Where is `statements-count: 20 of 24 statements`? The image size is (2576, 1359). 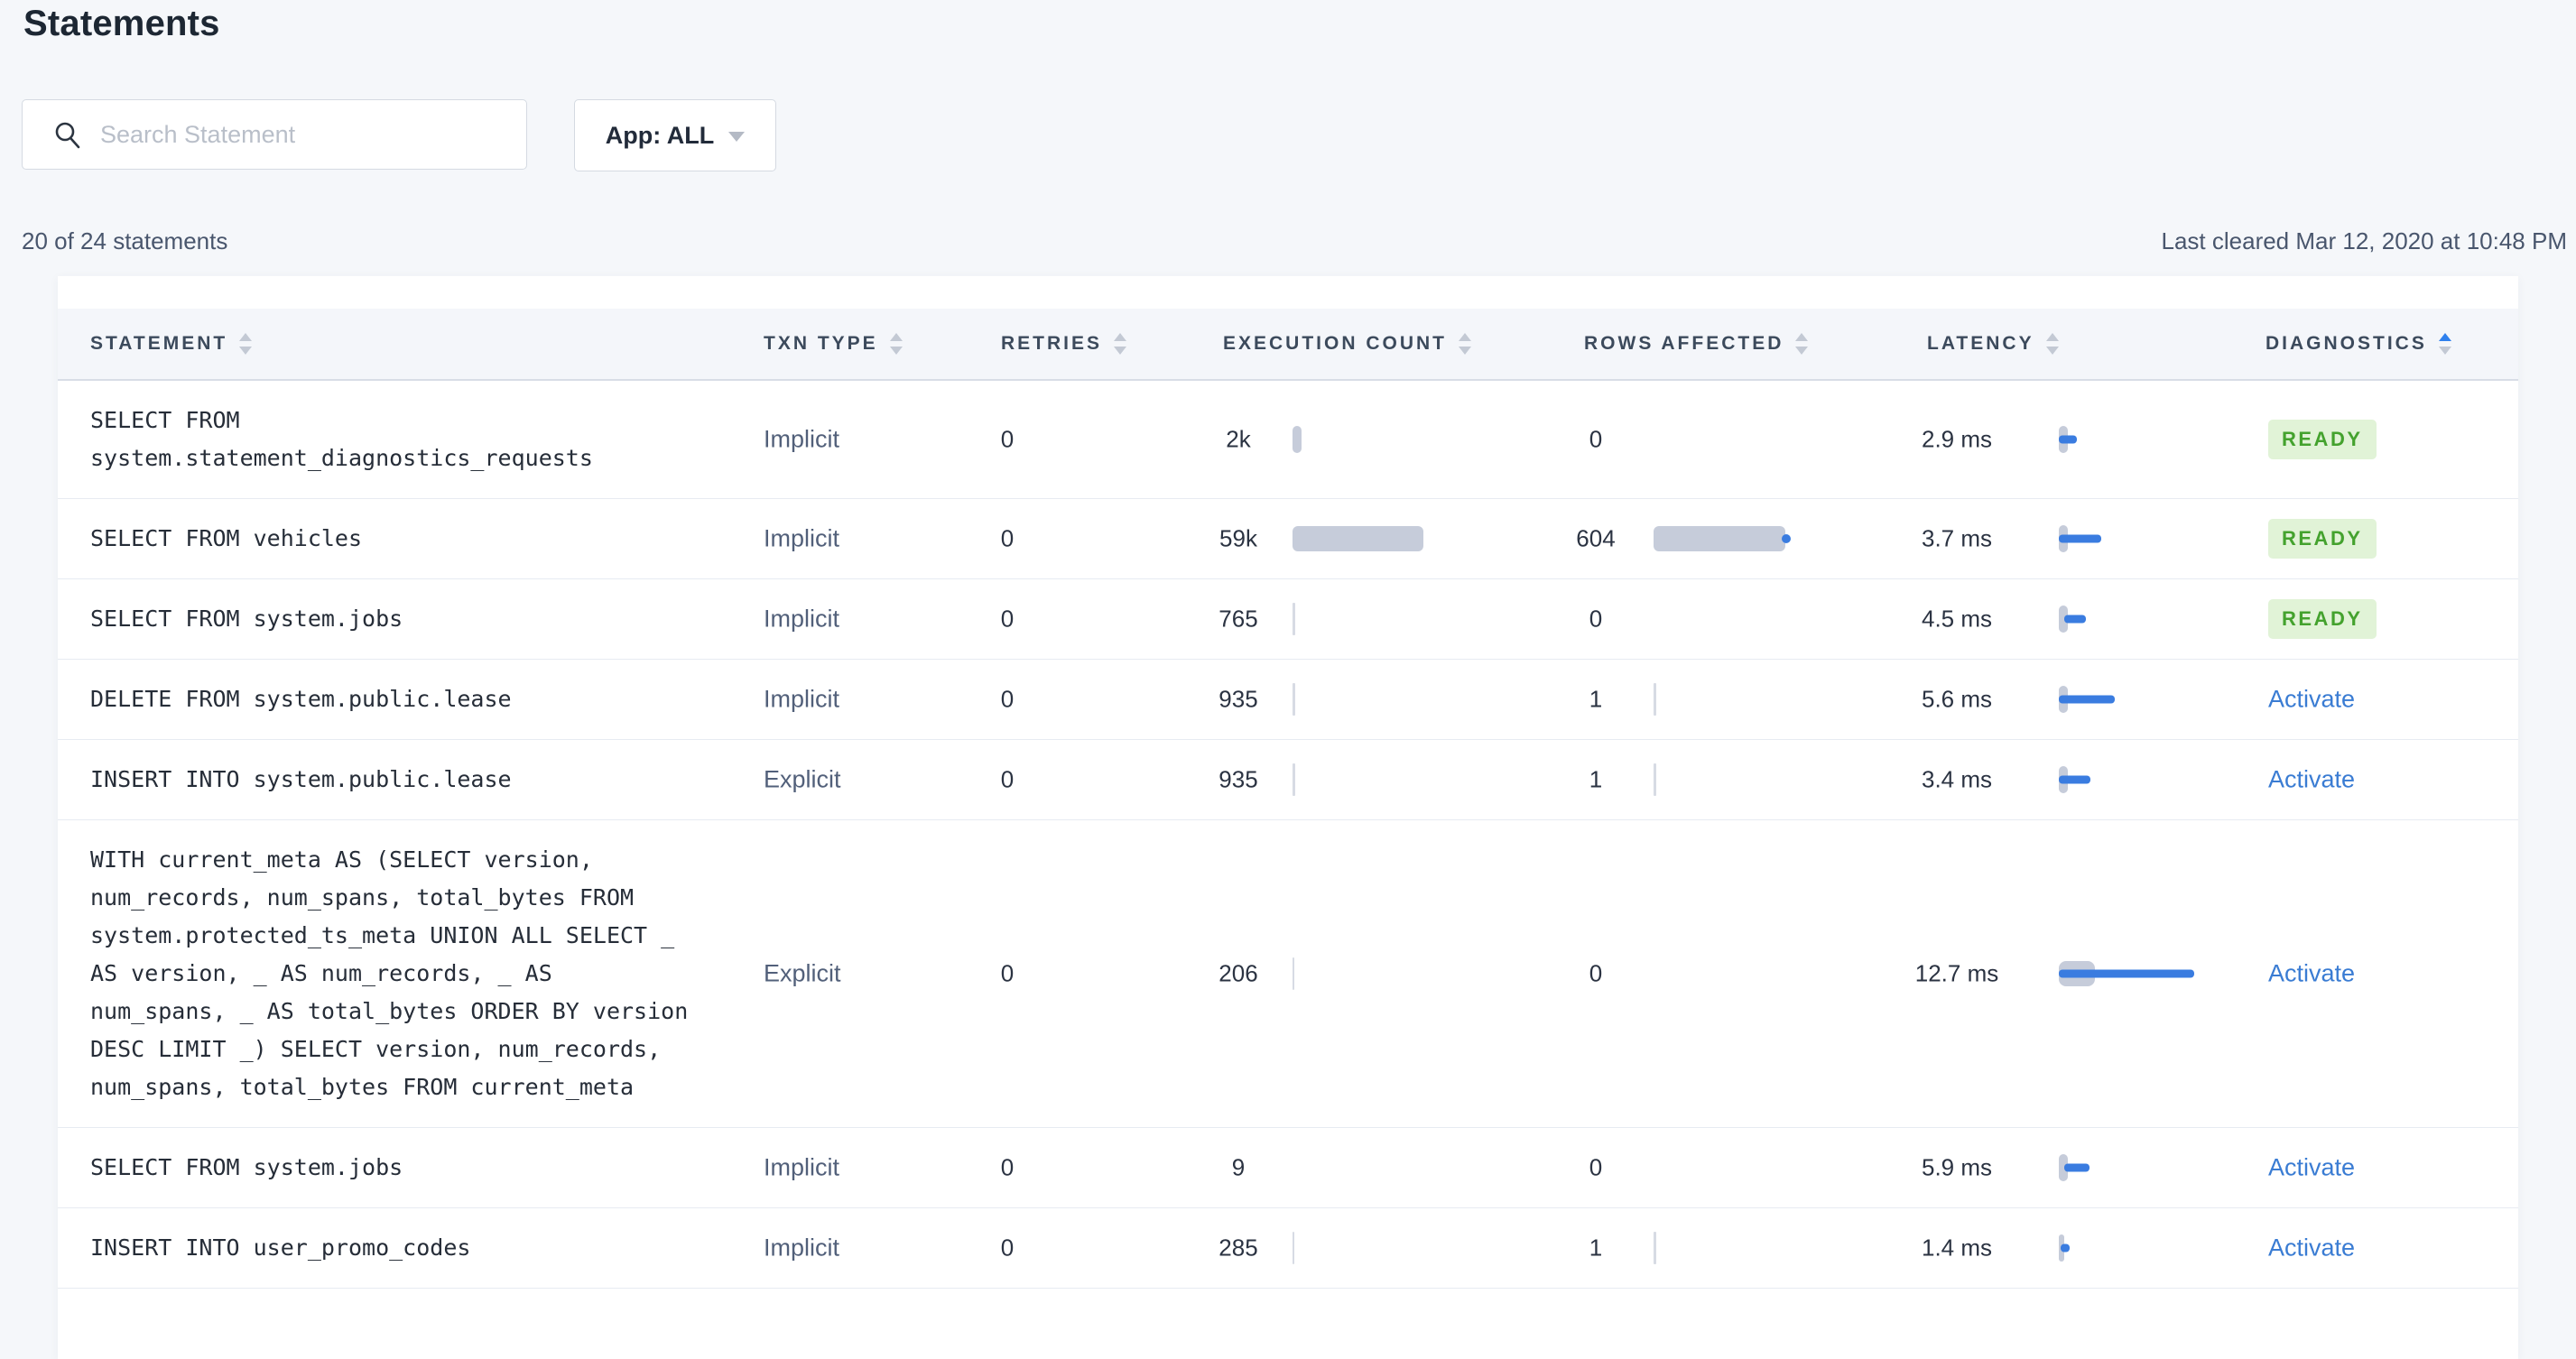 statements-count: 20 of 24 statements is located at coordinates (125, 241).